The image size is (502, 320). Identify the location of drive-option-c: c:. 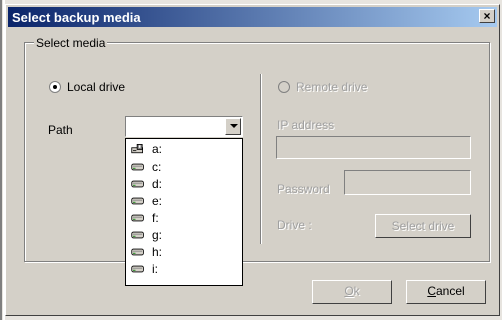
(184, 167).